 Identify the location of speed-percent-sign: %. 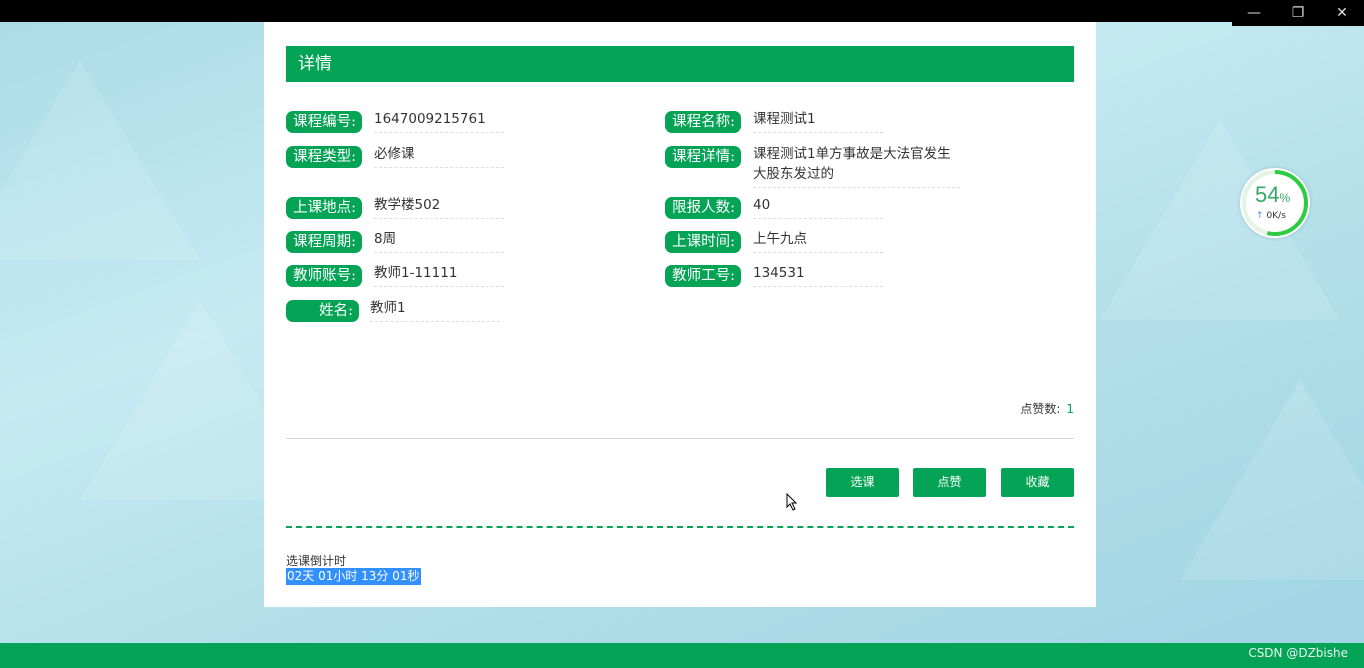
(1285, 198).